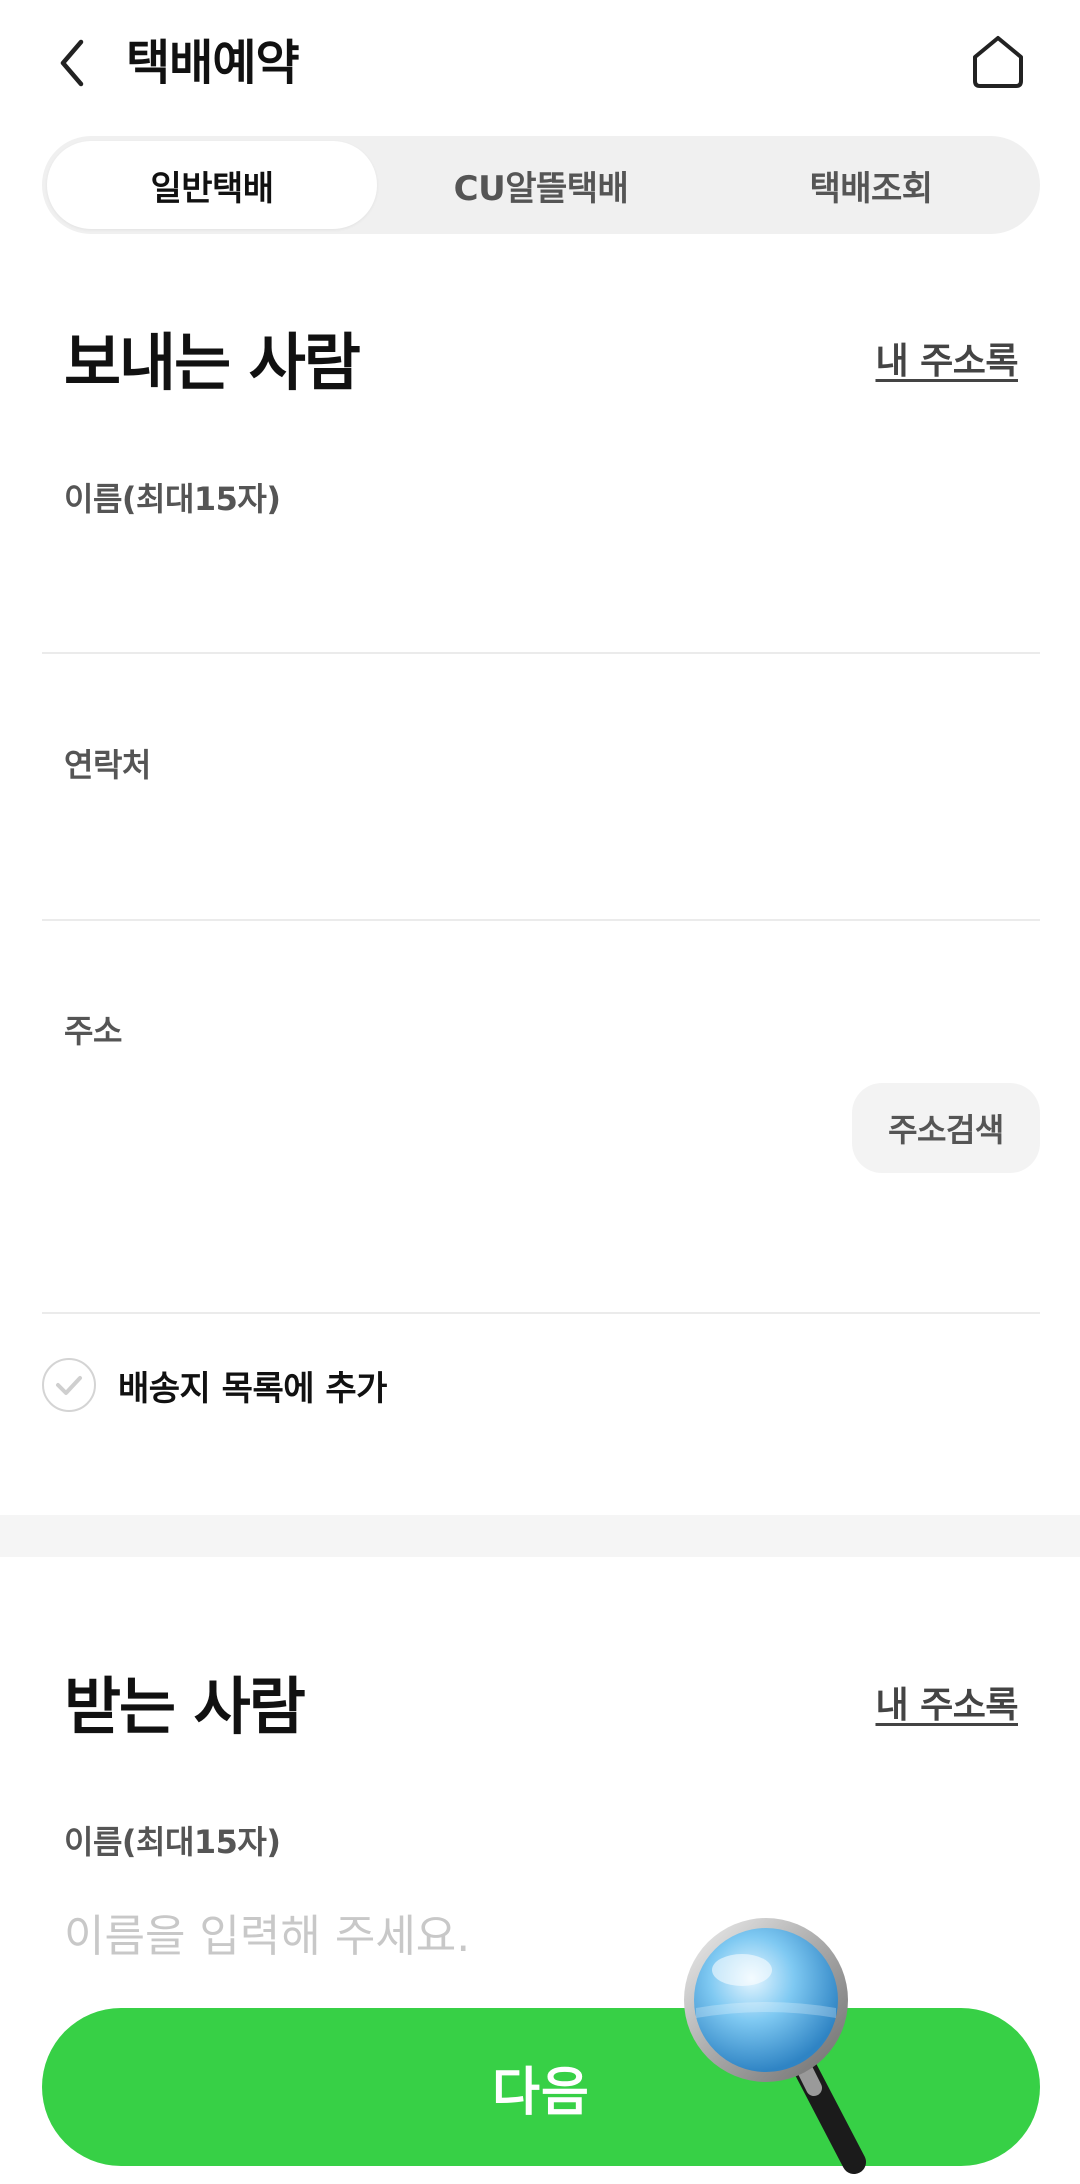  I want to click on sender-name-input, so click(539, 572).